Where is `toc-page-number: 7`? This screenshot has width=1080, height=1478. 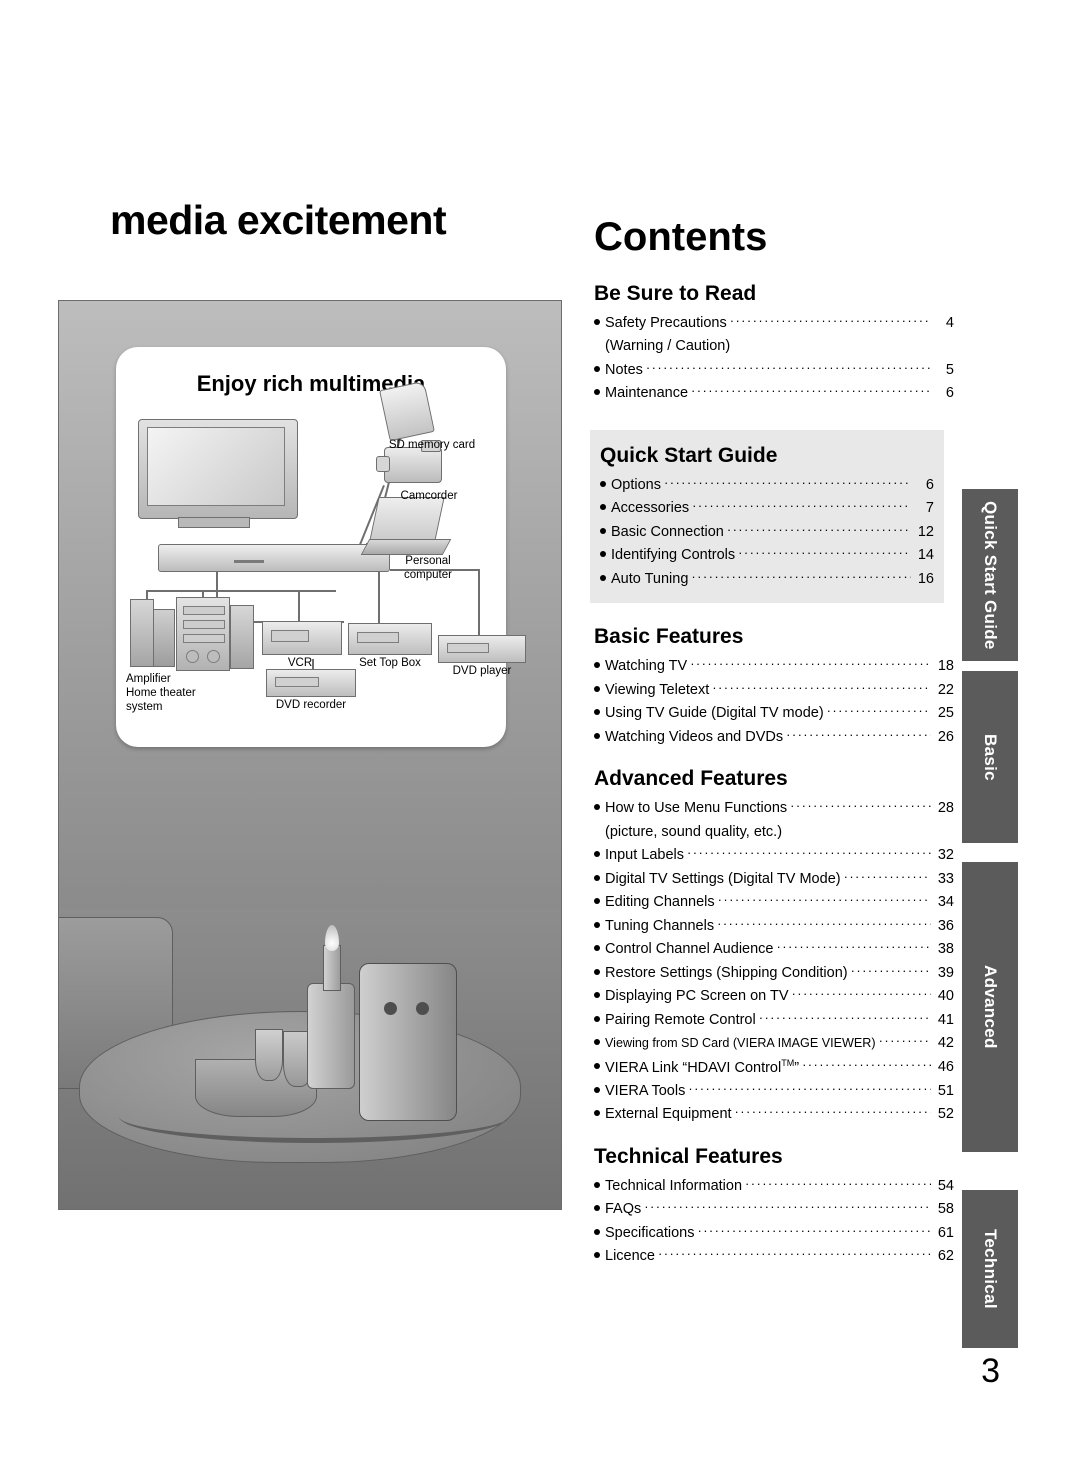 toc-page-number: 7 is located at coordinates (929, 508).